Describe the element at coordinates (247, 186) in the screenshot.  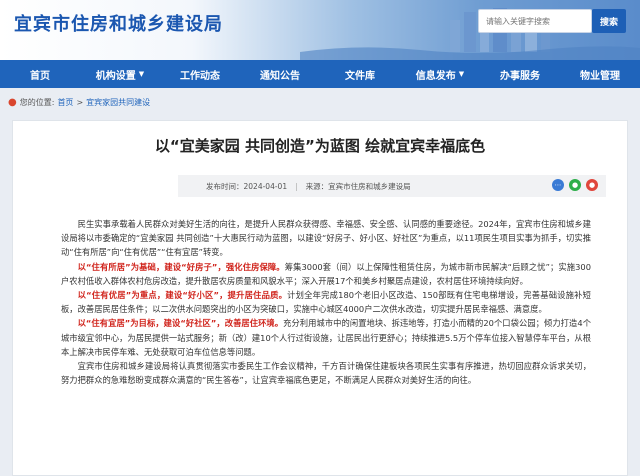
I see `publish-date: 发布时间：2024-04-01` at that location.